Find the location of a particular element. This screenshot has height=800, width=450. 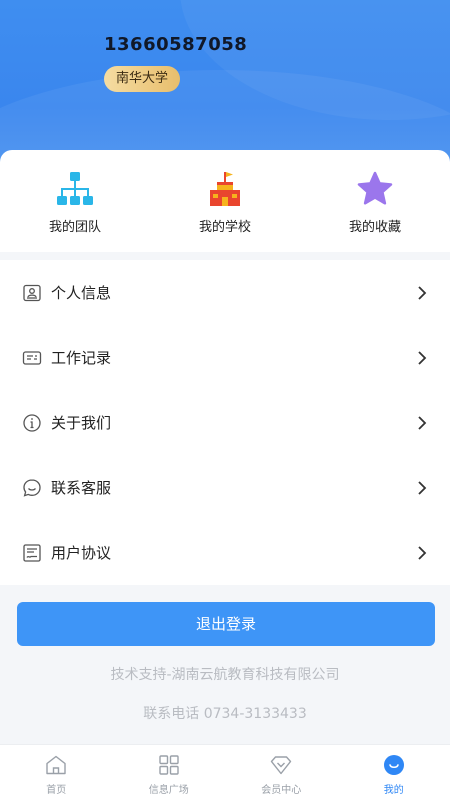

quick-item-team: 我的团队 is located at coordinates (75, 201).